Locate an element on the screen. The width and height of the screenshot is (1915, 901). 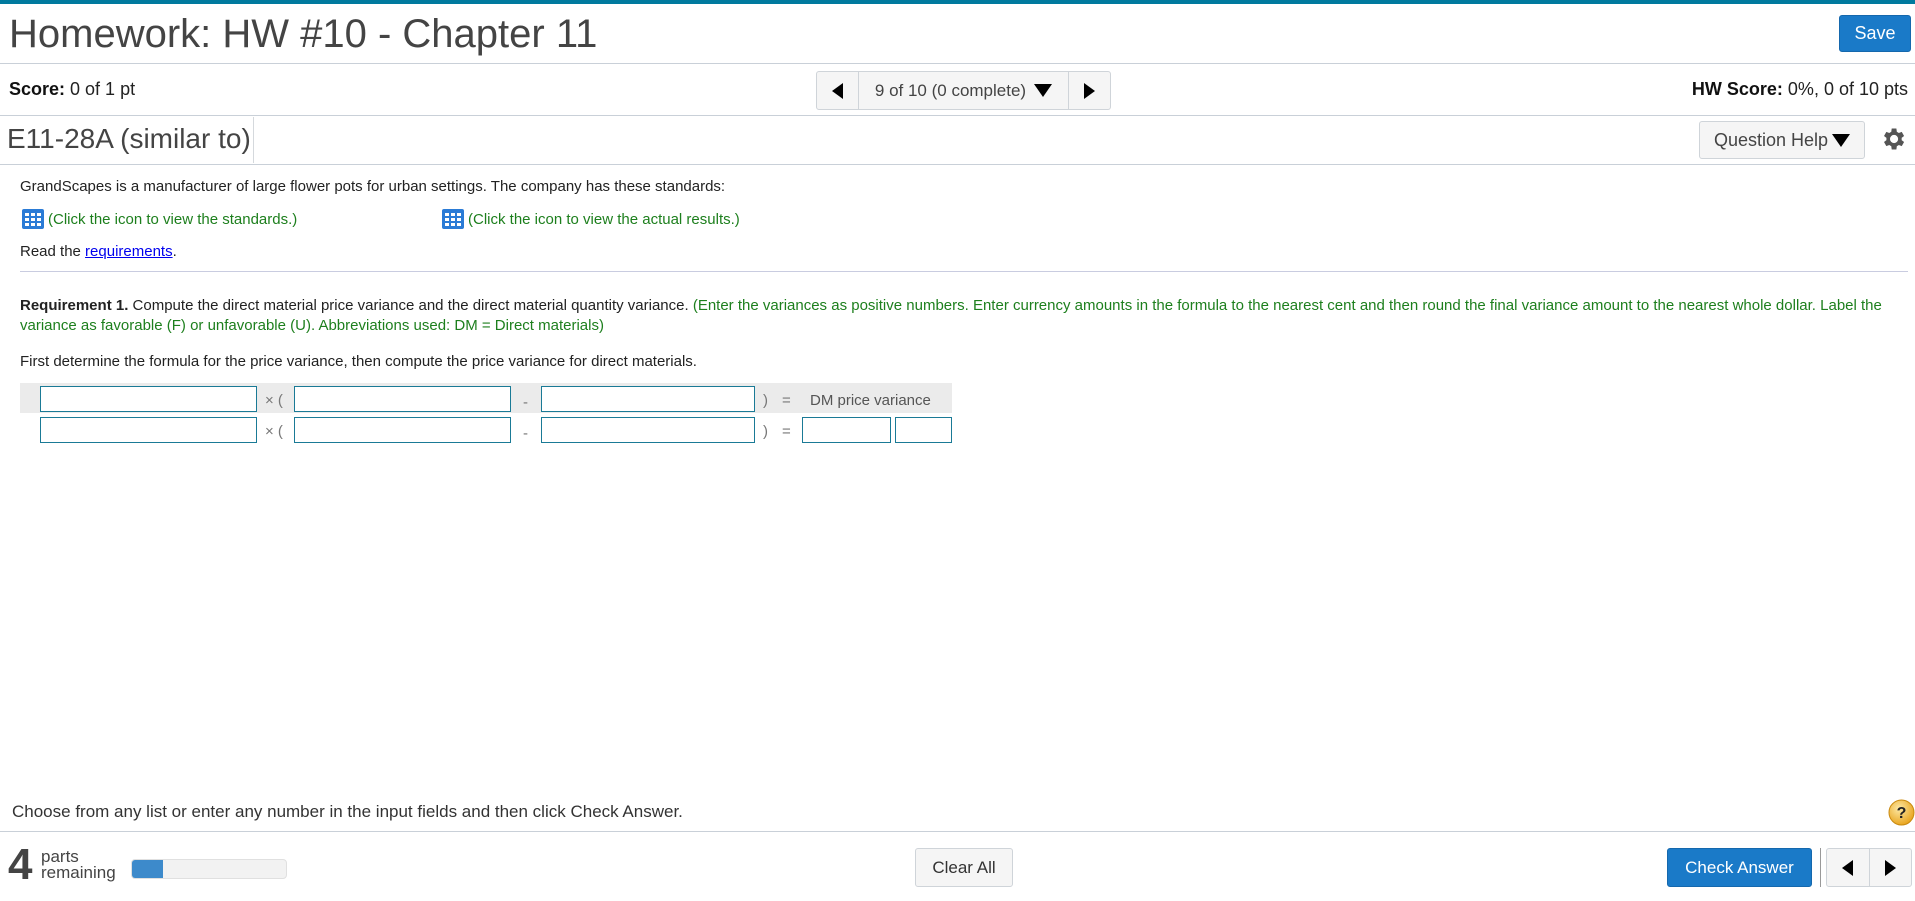
help-icon: ? is located at coordinates (1901, 812).